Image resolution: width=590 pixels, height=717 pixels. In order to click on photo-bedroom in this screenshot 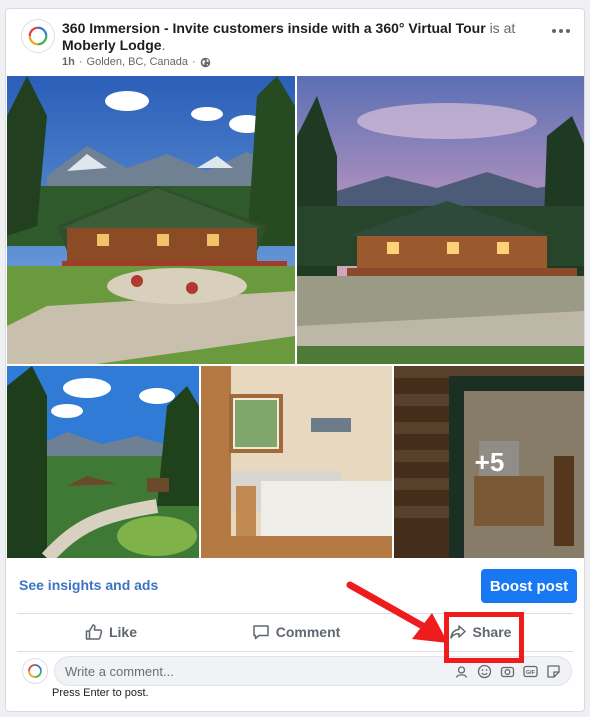, I will do `click(296, 462)`.